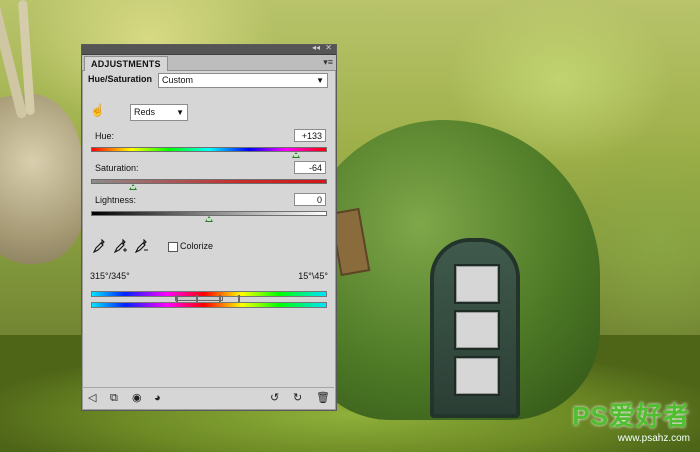  Describe the element at coordinates (297, 398) in the screenshot. I see `reset-icon: ↻` at that location.